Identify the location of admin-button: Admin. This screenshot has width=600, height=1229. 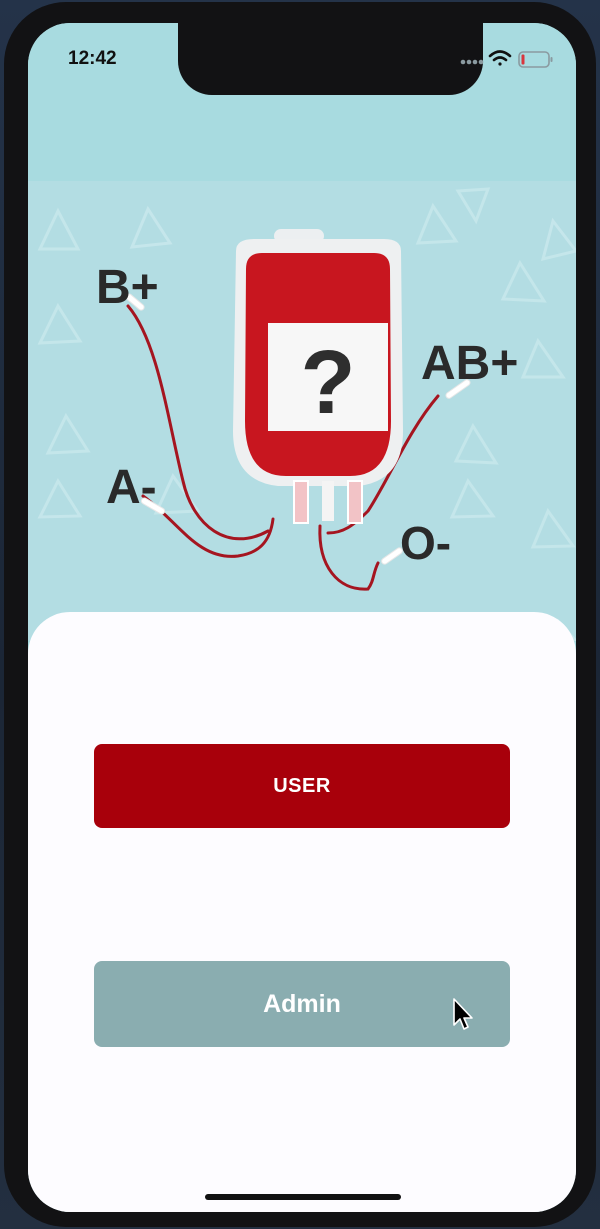
(302, 1004).